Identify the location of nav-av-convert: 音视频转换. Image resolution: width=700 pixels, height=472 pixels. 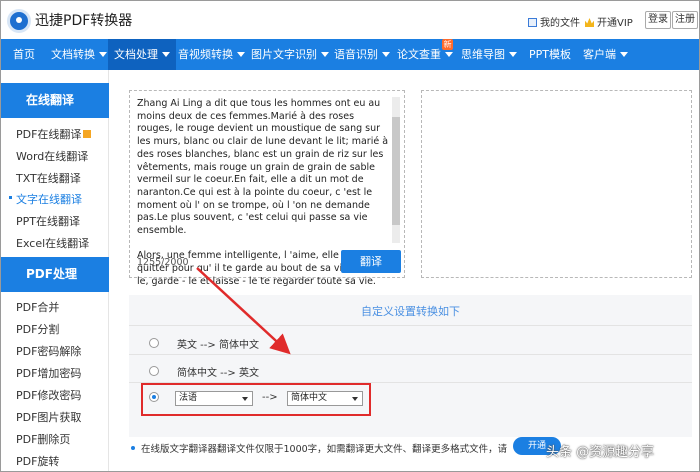
(211, 54).